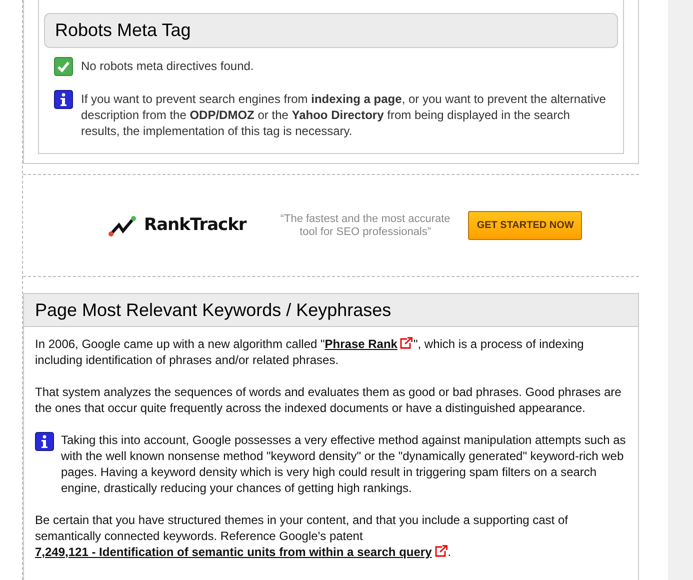 This screenshot has height=580, width=693. What do you see at coordinates (310, 352) in the screenshot?
I see `paragraph: In 2006, Google came up with a new algorithm called "Phrase Rank ", which is a process of indexing including identification of phrases and/or related phrases.` at bounding box center [310, 352].